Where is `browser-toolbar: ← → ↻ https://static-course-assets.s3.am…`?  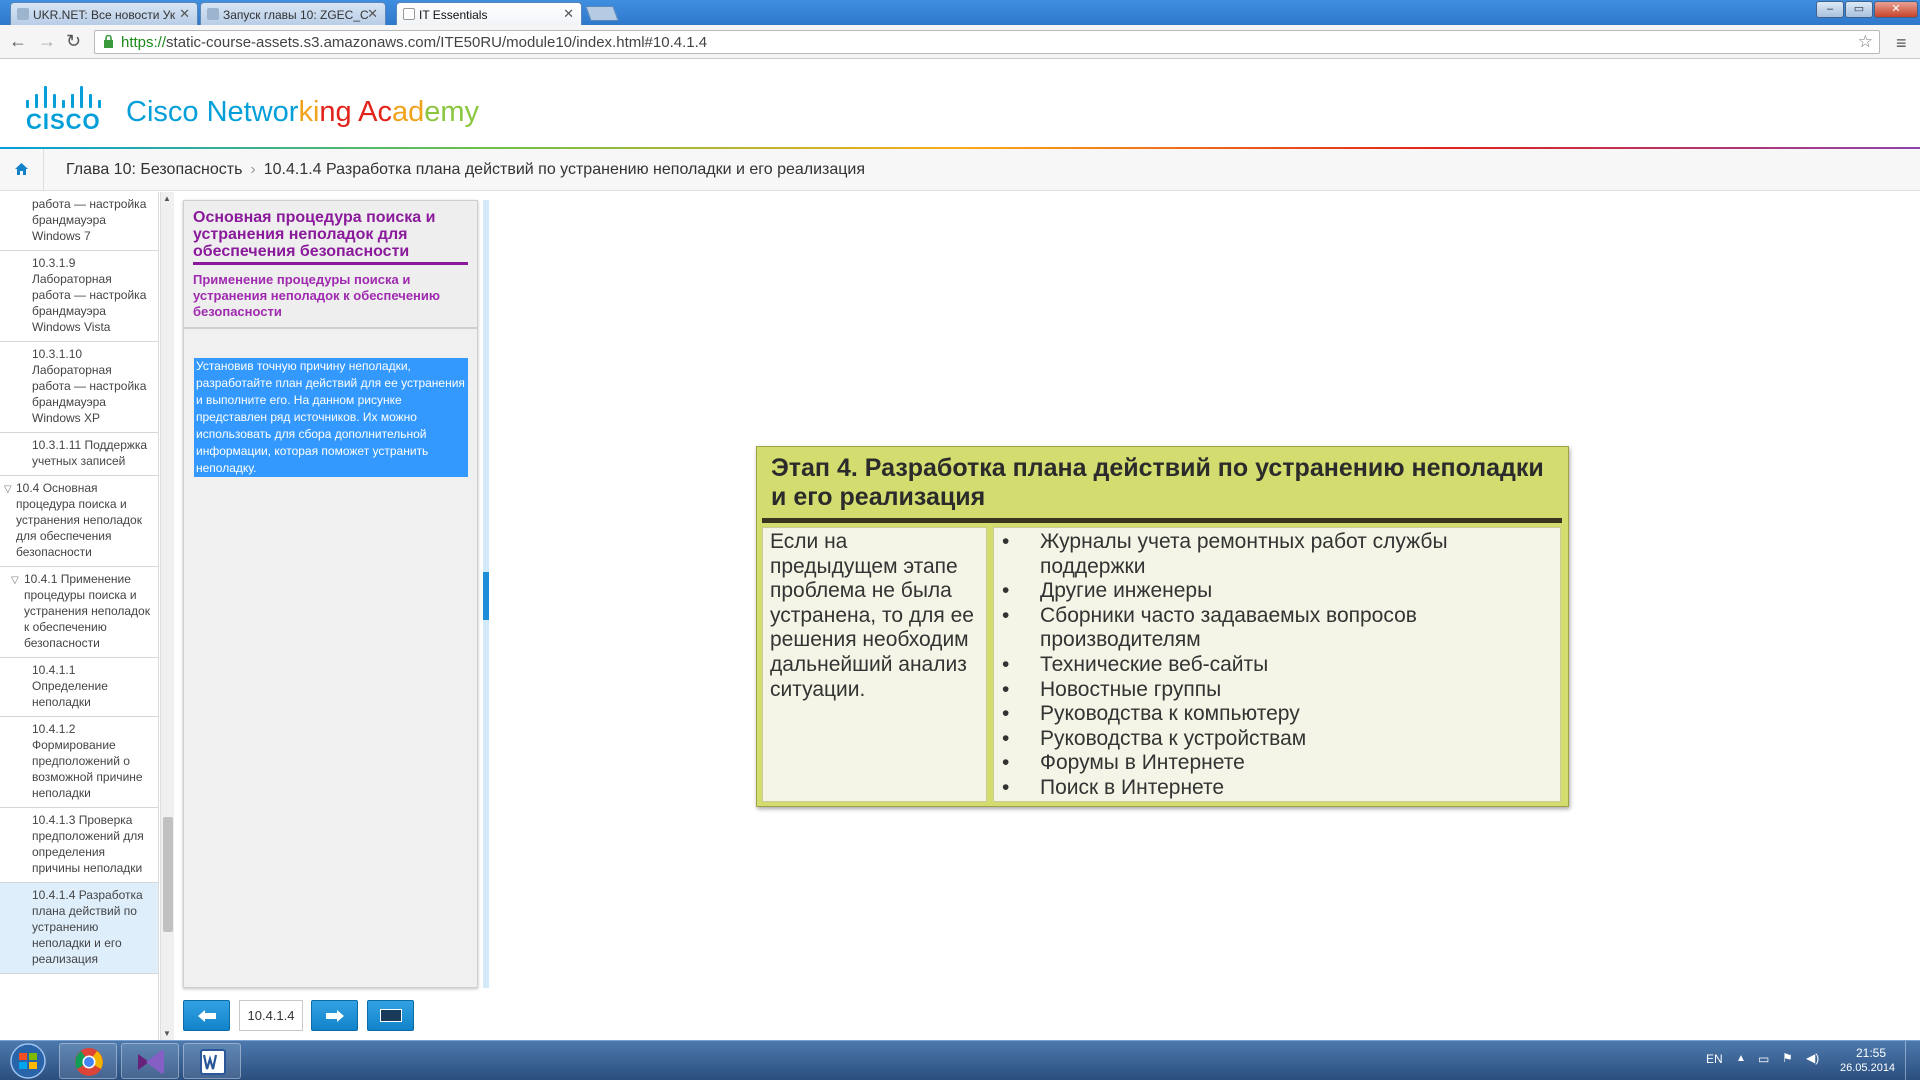 browser-toolbar: ← → ↻ https://static-course-assets.s3.am… is located at coordinates (960, 42).